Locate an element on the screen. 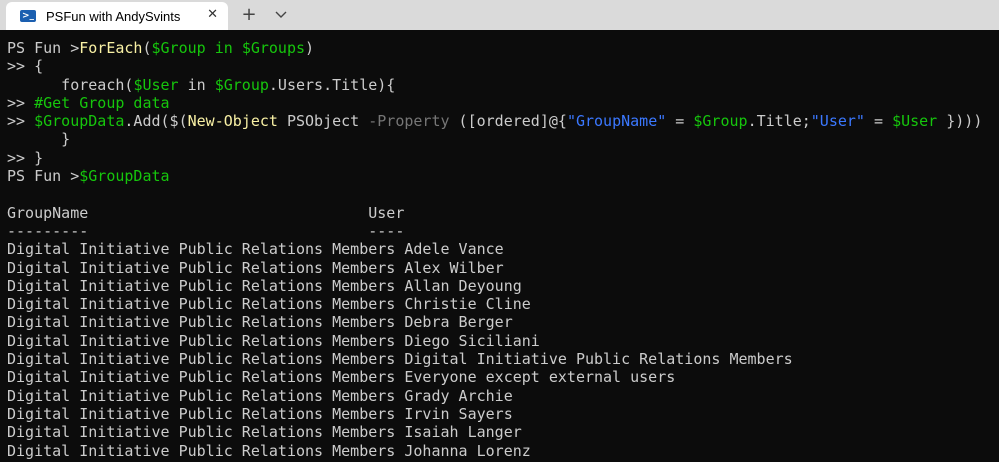  terminal-text: "User" is located at coordinates (837, 121).